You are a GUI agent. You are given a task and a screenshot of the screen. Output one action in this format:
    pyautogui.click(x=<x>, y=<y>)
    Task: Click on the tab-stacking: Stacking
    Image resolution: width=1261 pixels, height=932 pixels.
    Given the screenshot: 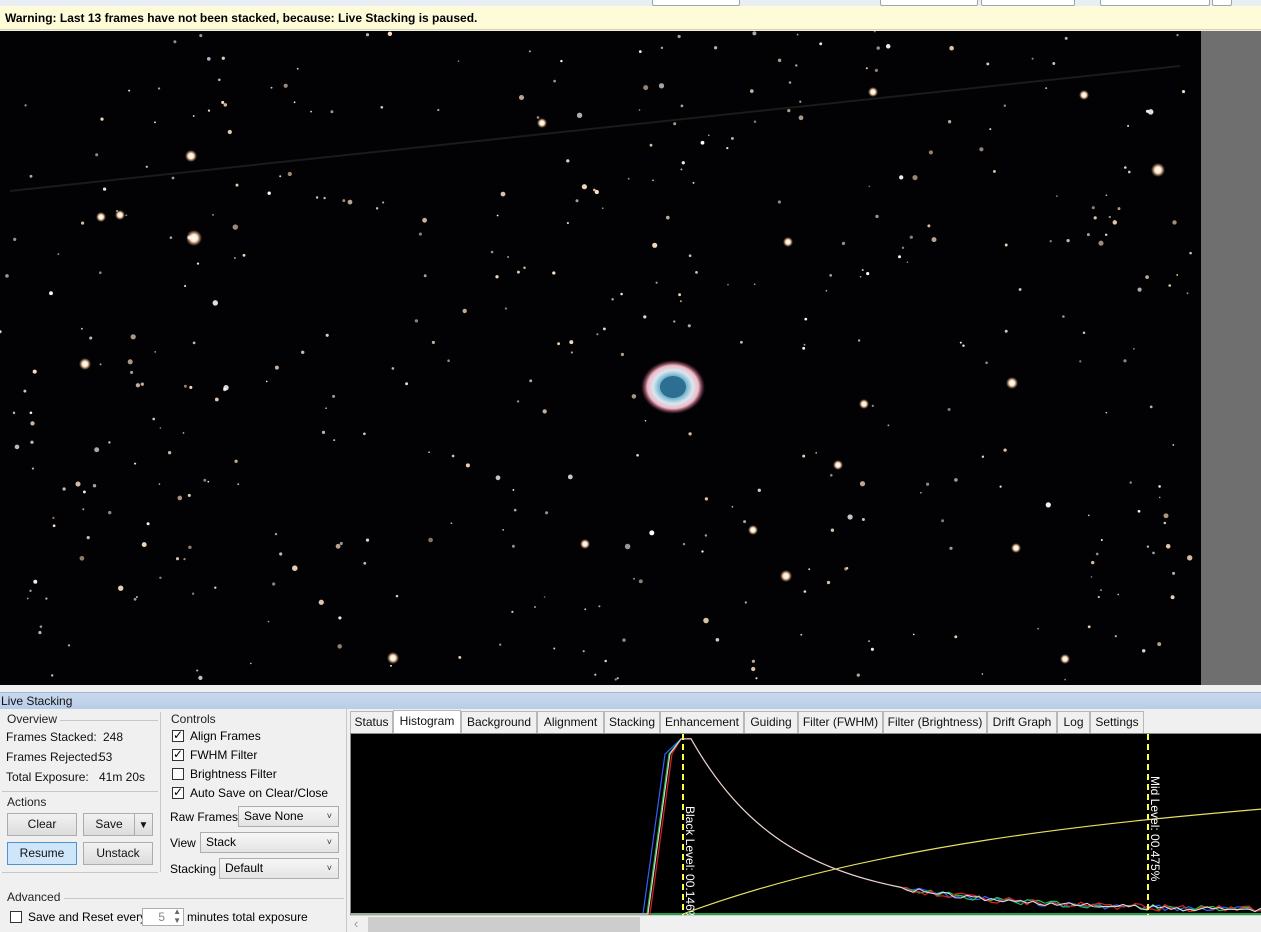 What is the action you would take?
    pyautogui.click(x=632, y=722)
    